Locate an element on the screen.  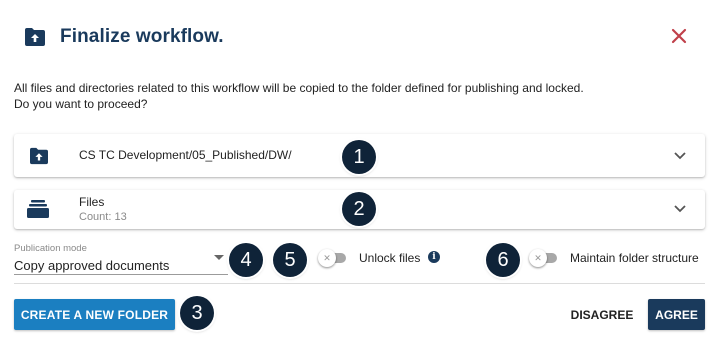
dialog-header: Finalize workflow. is located at coordinates (124, 37).